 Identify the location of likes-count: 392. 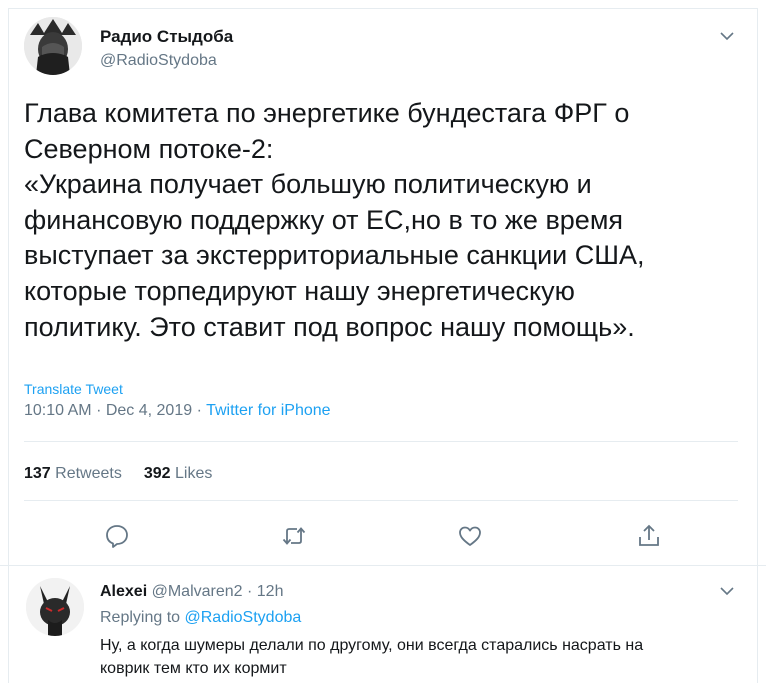
(157, 473).